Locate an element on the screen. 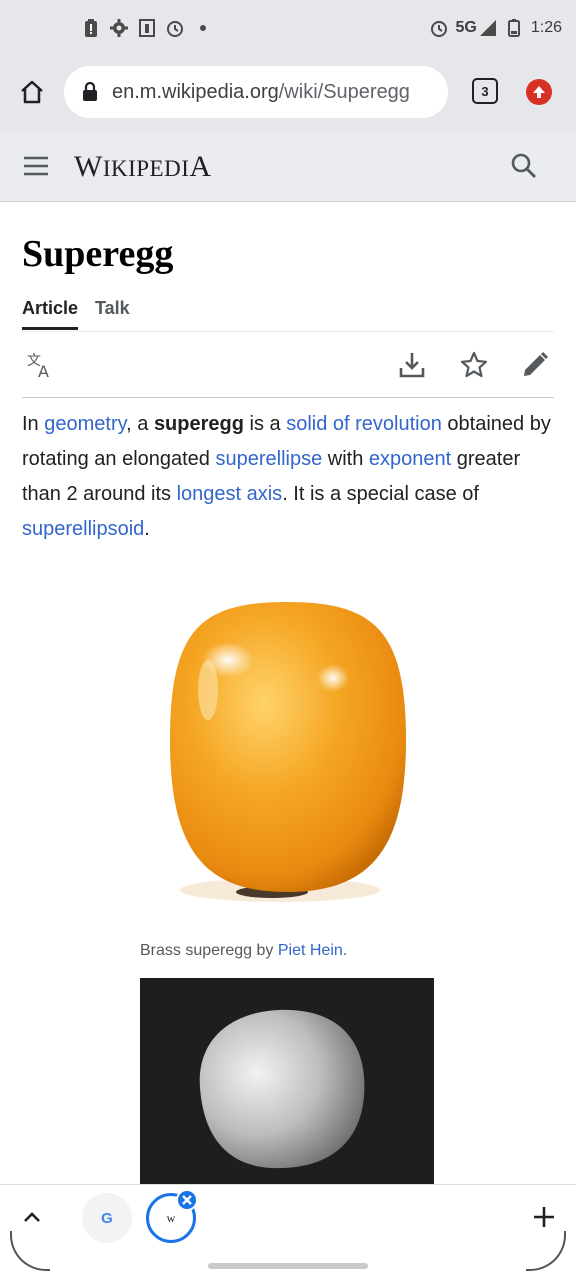 This screenshot has height=1280, width=576. address-bar: en.m.wikipedia.org/wiki/Superegg is located at coordinates (256, 92).